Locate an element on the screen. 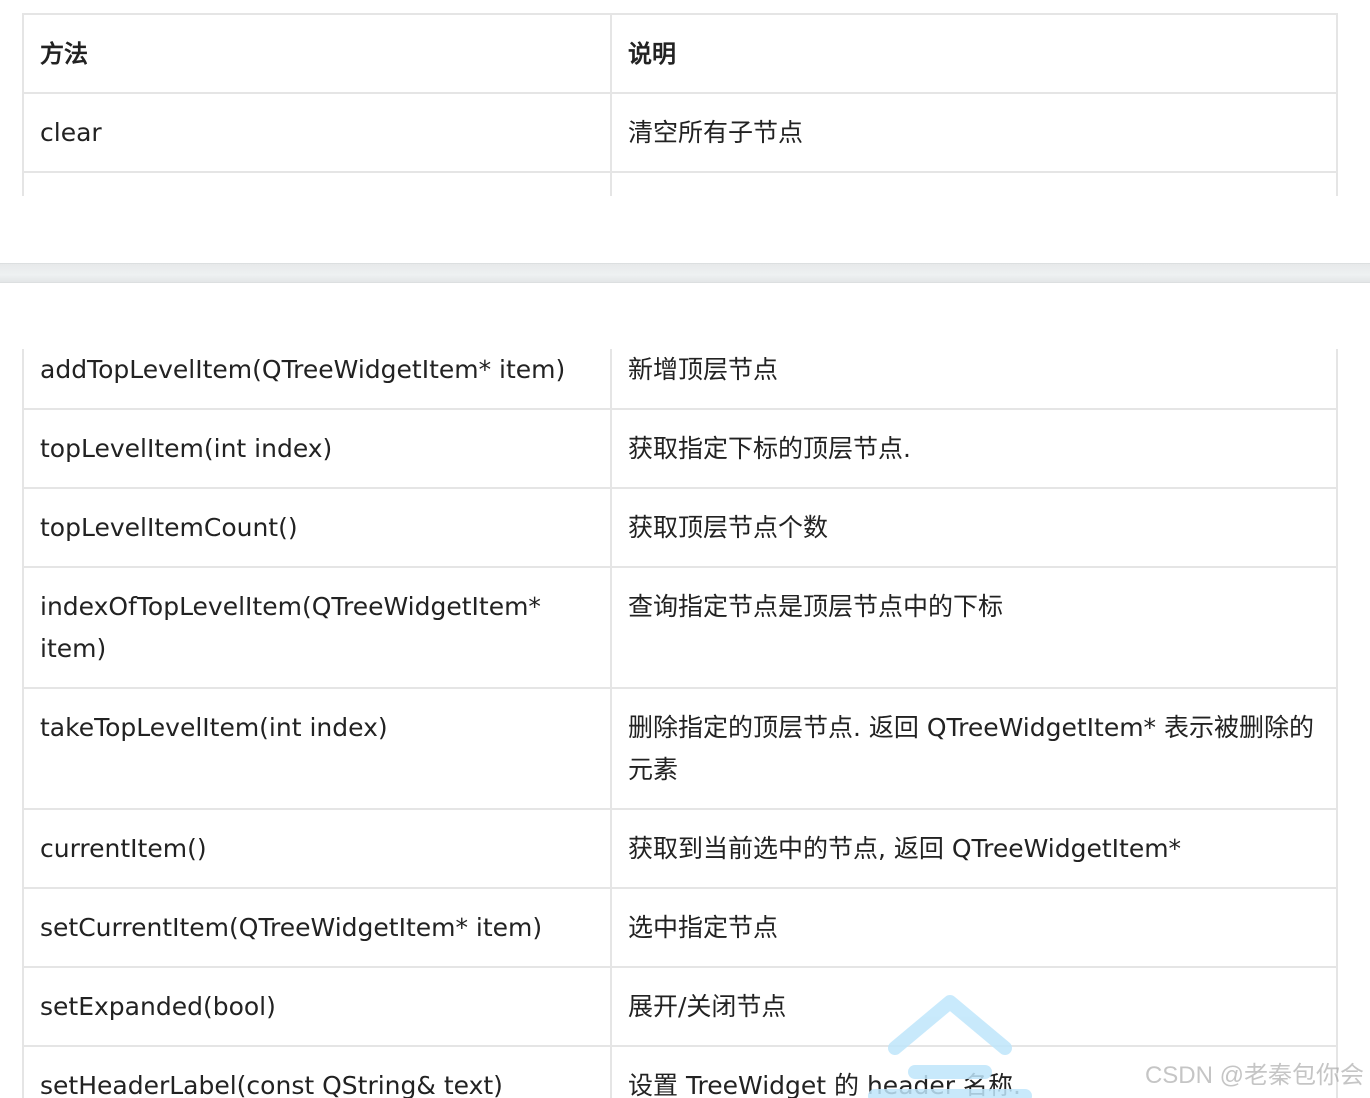 Image resolution: width=1370 pixels, height=1098 pixels. method-cell: currentItem() is located at coordinates (317, 848).